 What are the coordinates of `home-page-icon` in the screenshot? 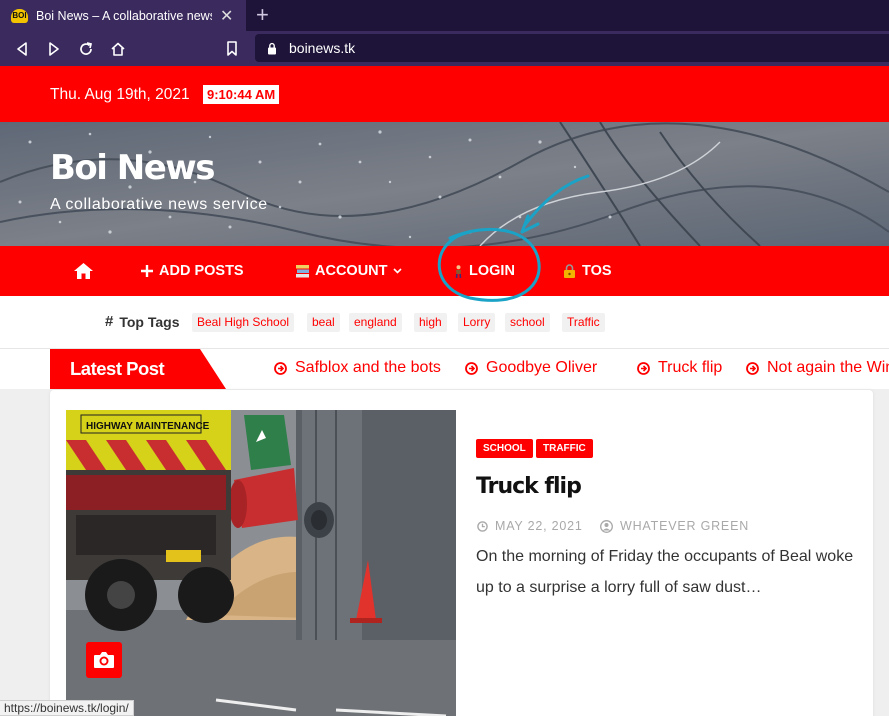 It's located at (118, 49).